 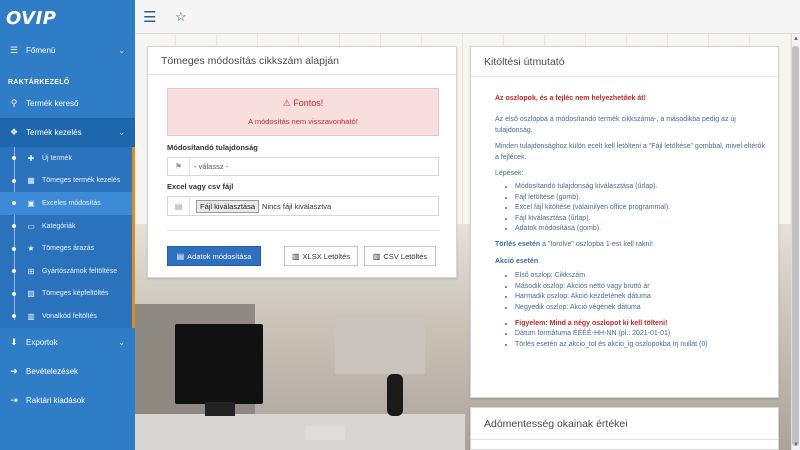 I want to click on submenu-item-label: Exceles módosítás, so click(x=71, y=203).